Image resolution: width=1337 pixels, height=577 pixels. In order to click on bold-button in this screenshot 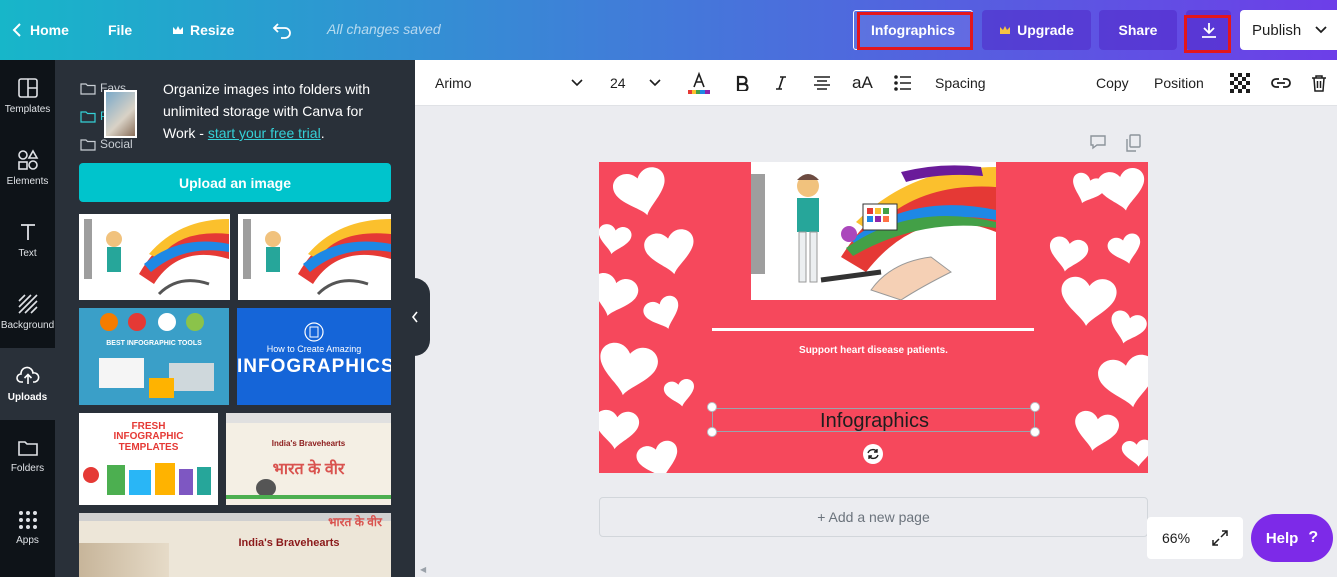, I will do `click(742, 83)`.